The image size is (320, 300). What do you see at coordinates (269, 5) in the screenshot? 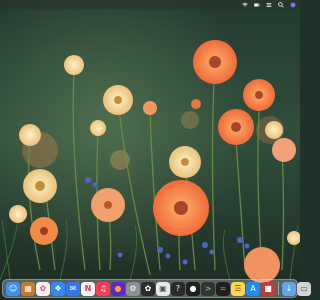
I see `control-center-icon` at bounding box center [269, 5].